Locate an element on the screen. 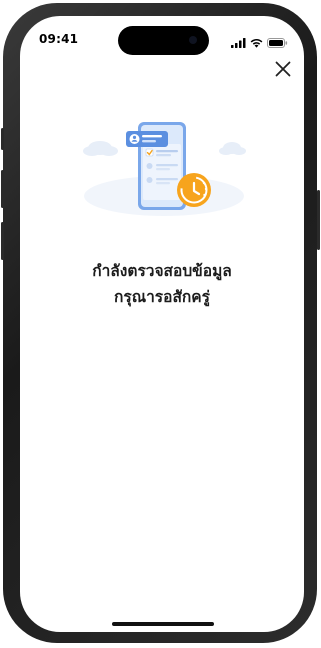 Image resolution: width=321 pixels, height=648 pixels. side-button-power is located at coordinates (318, 220).